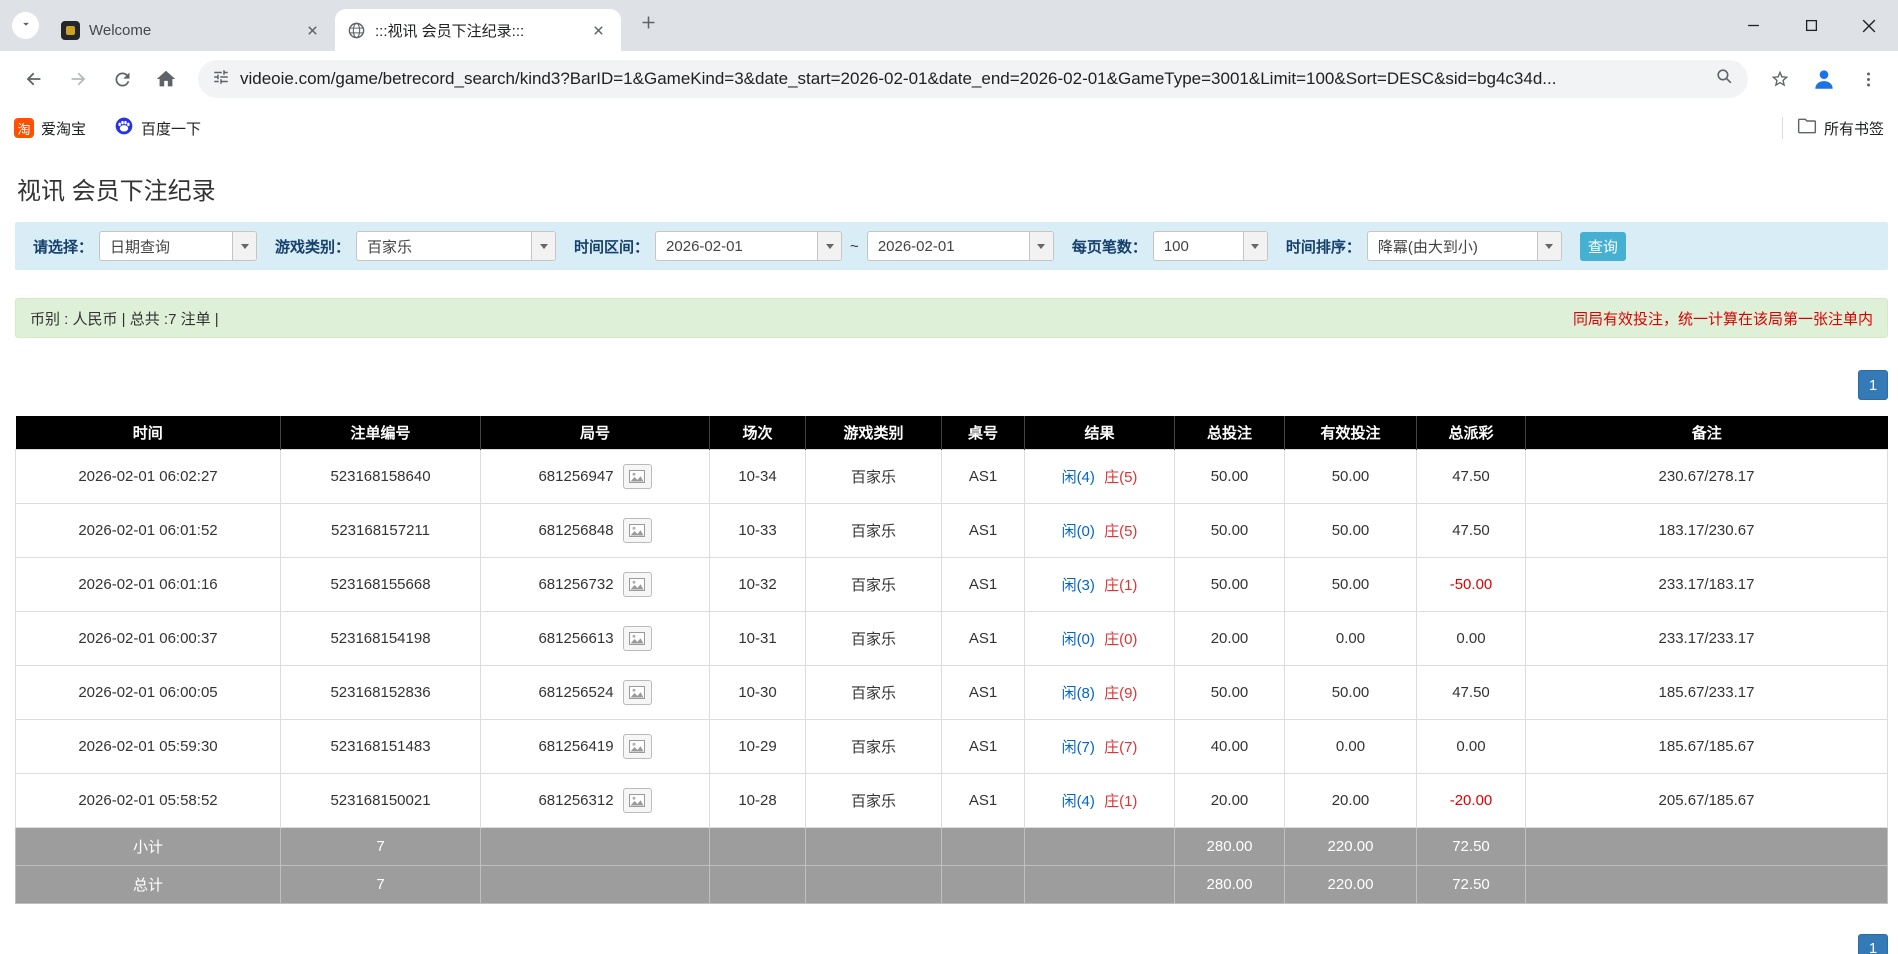  What do you see at coordinates (648, 24) in the screenshot?
I see `new-tab-button` at bounding box center [648, 24].